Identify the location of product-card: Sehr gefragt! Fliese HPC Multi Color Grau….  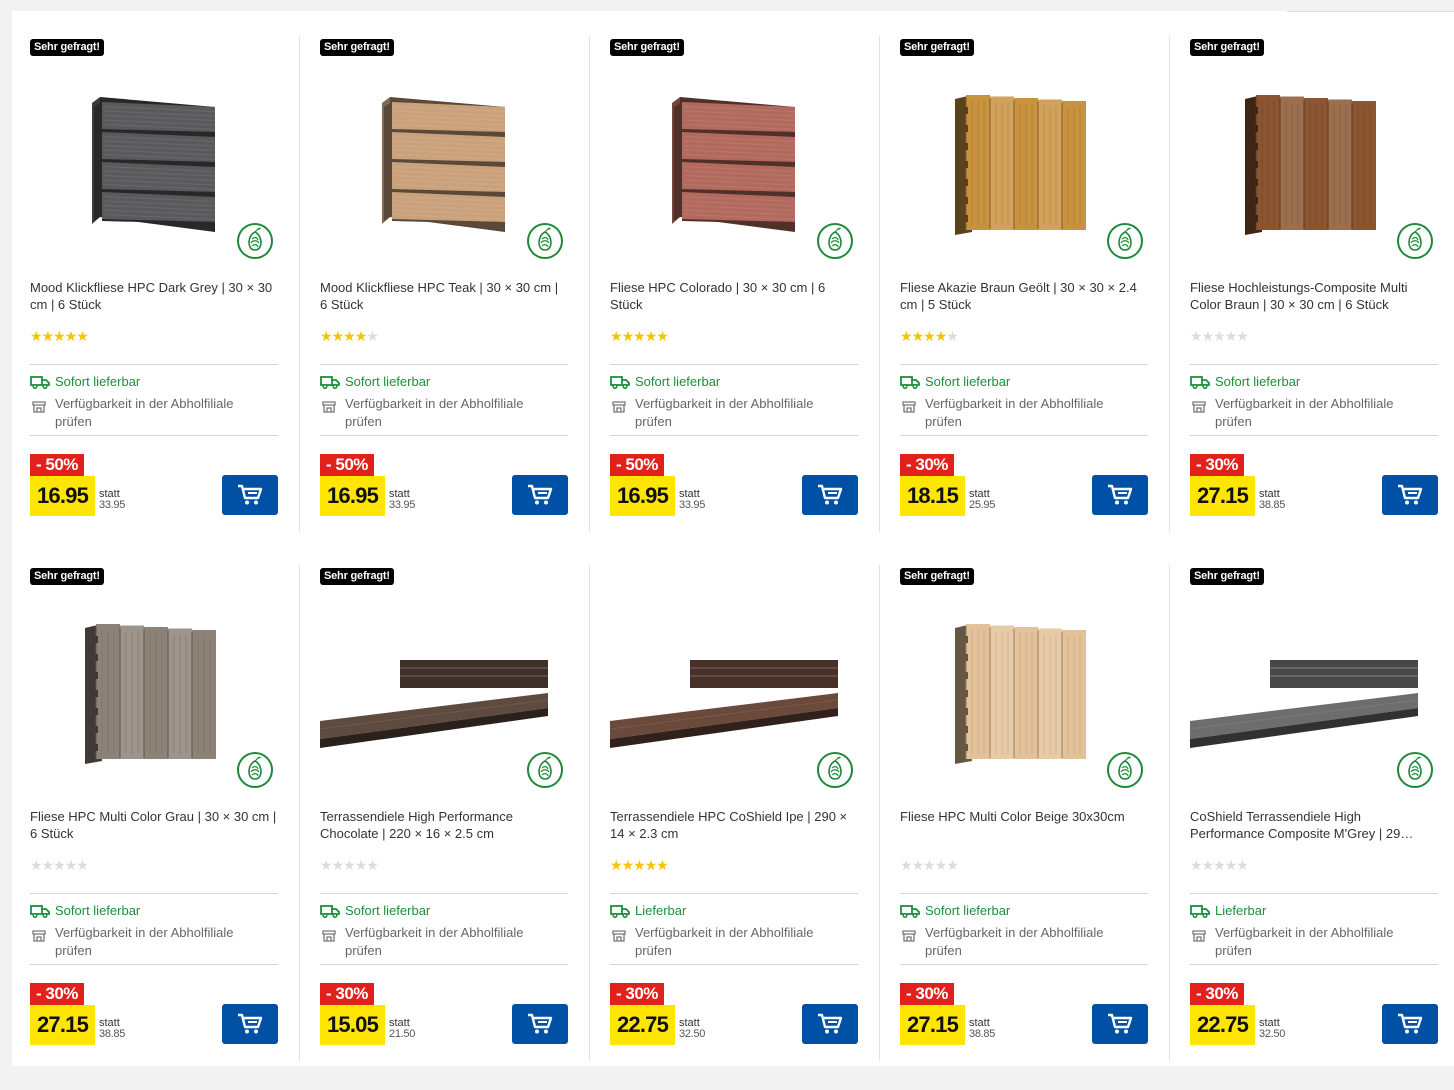
(175, 825).